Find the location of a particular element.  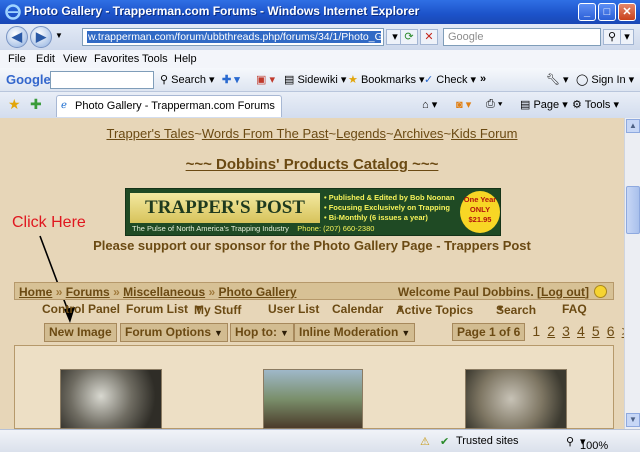

scroll-up-icon: ▲ is located at coordinates (633, 126).